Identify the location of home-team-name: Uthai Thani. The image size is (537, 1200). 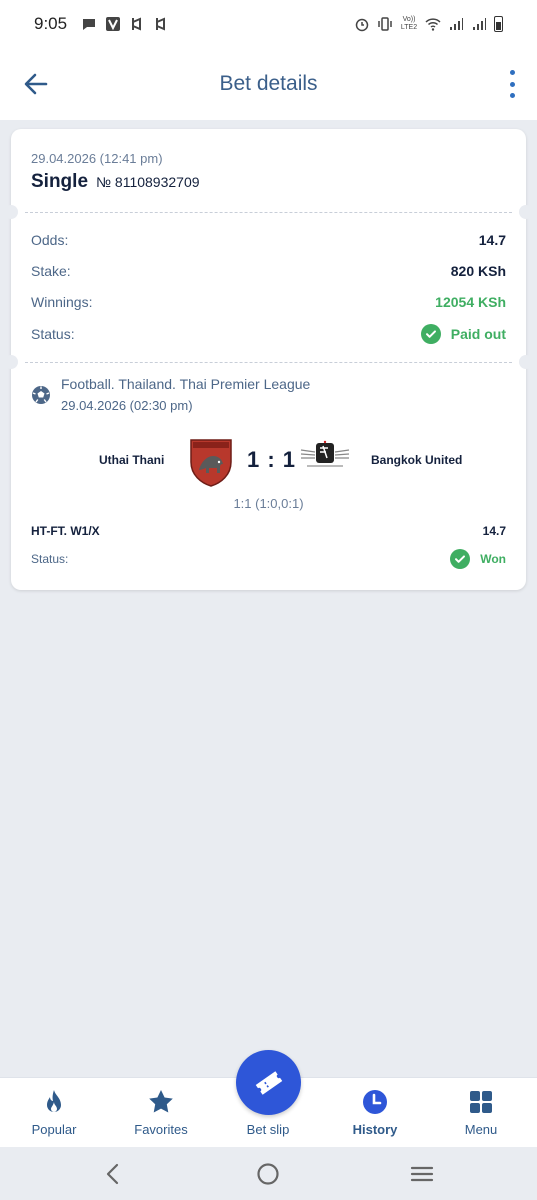
(132, 460).